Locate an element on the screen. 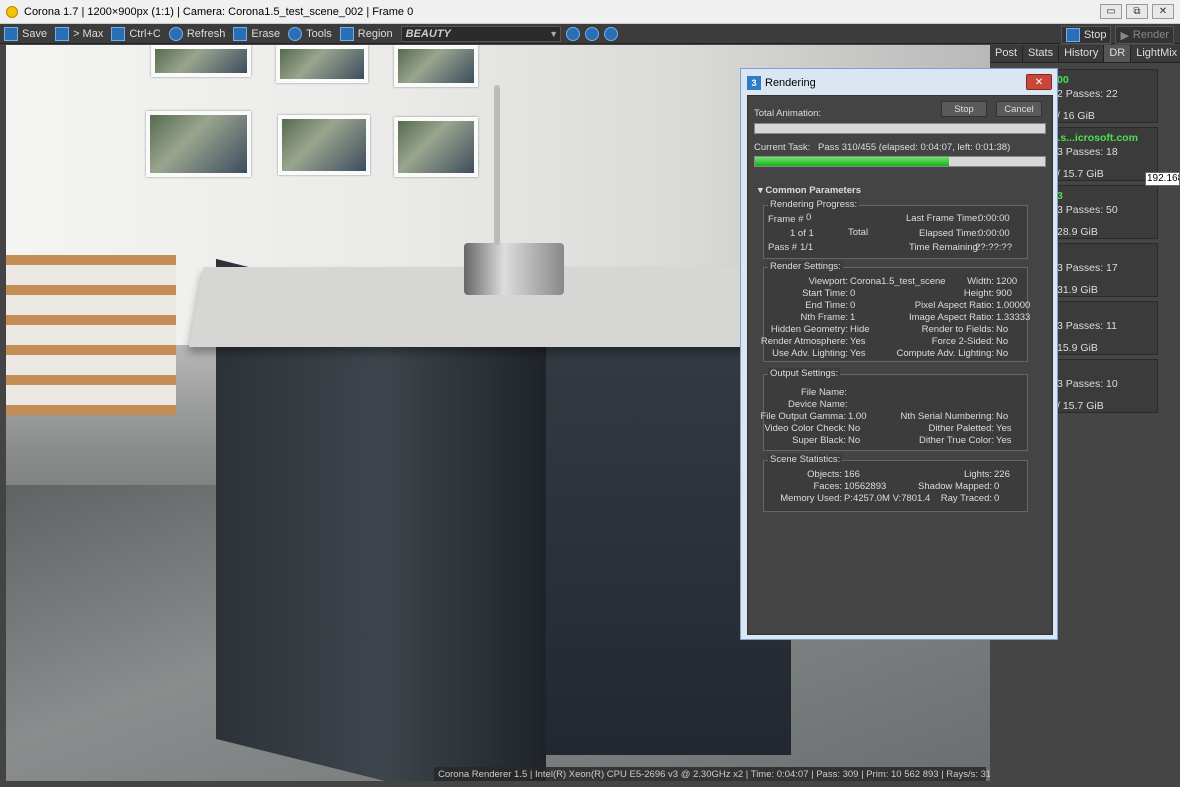  setting-row: Start Time: 0 is located at coordinates (829, 294).